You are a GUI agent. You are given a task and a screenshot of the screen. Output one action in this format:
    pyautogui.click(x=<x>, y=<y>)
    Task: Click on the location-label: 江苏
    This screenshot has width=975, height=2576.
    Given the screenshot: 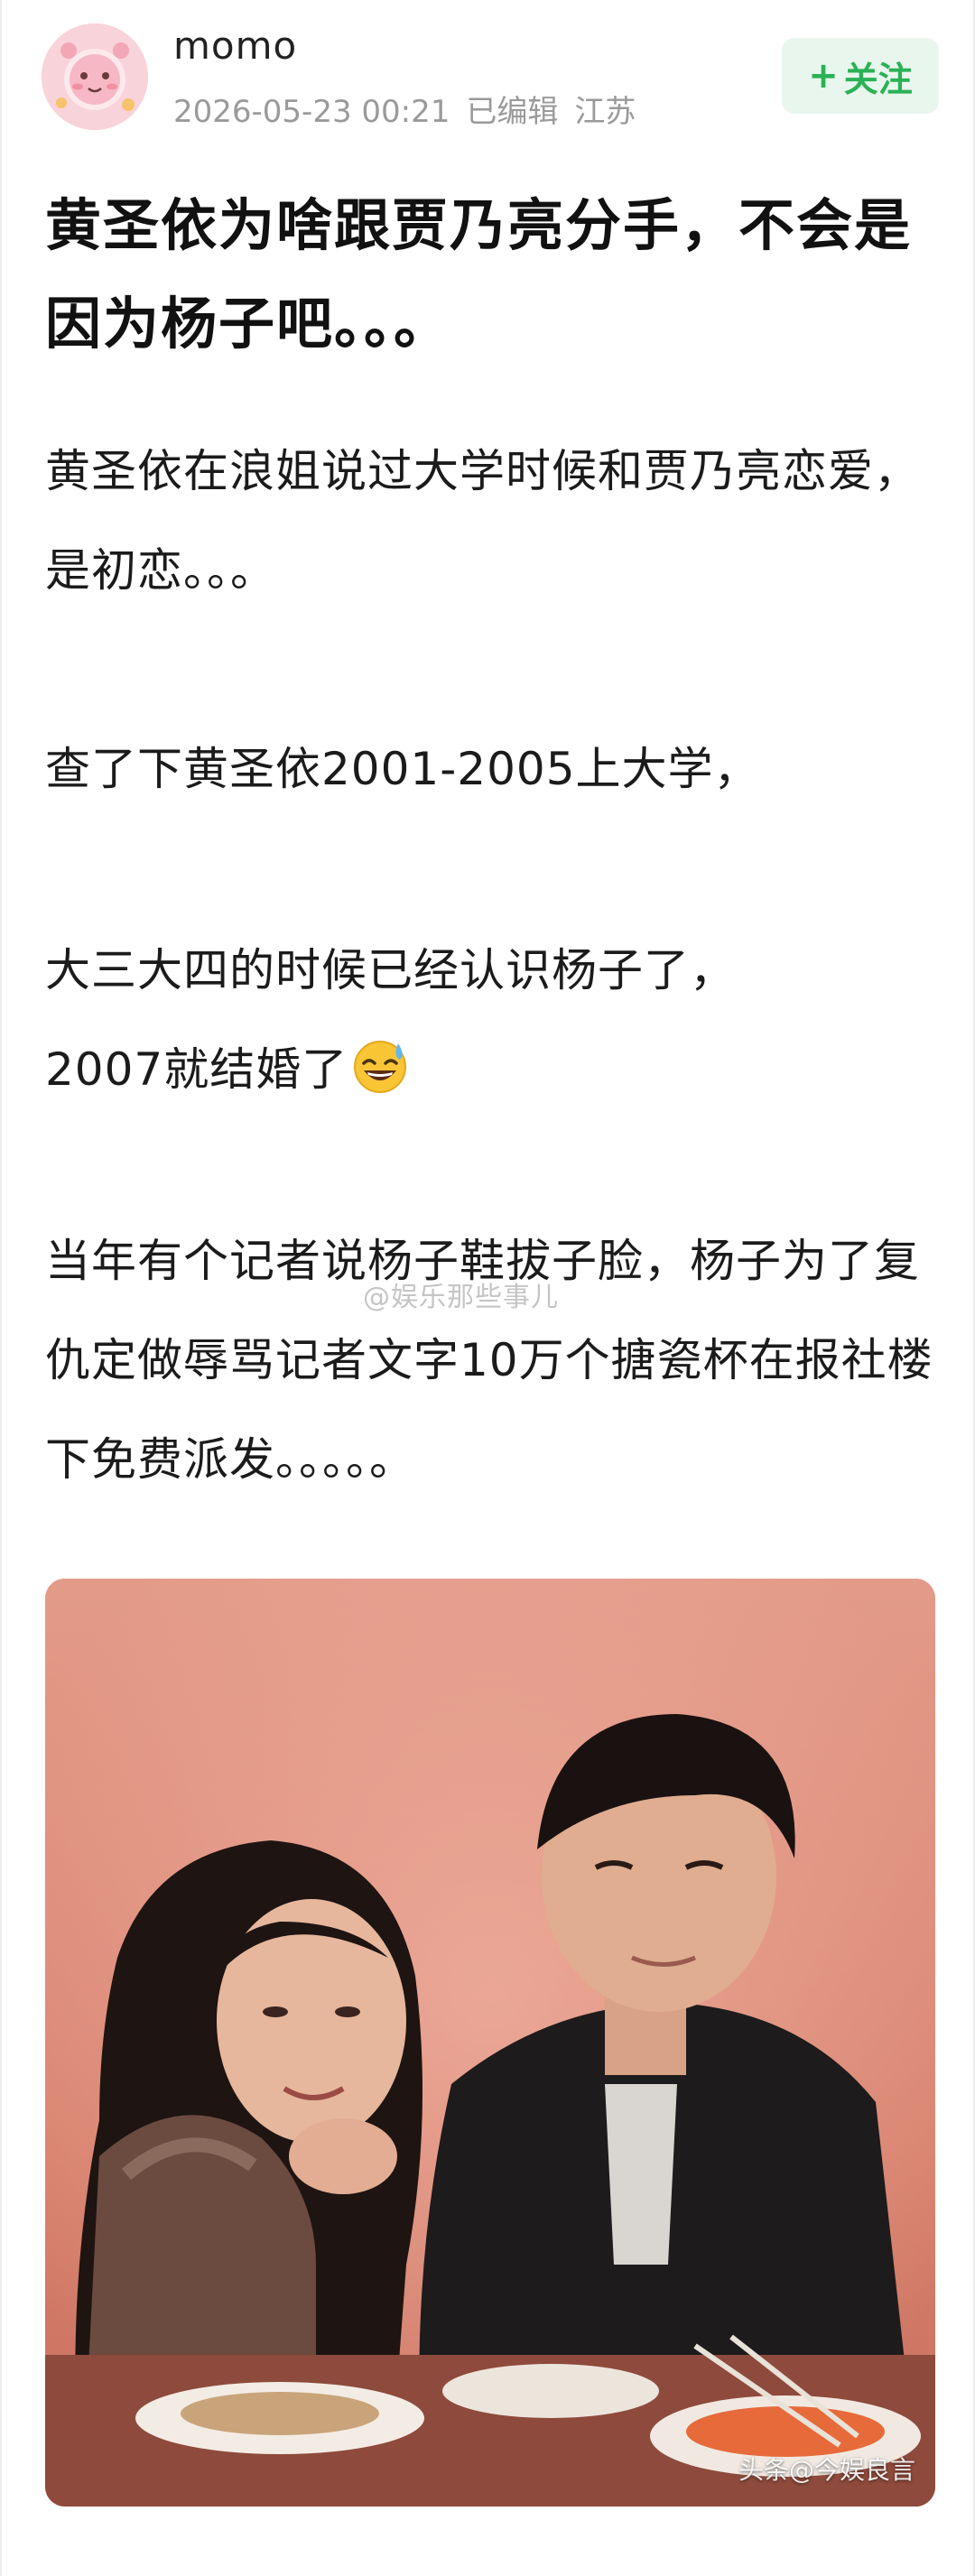 What is the action you would take?
    pyautogui.click(x=605, y=112)
    